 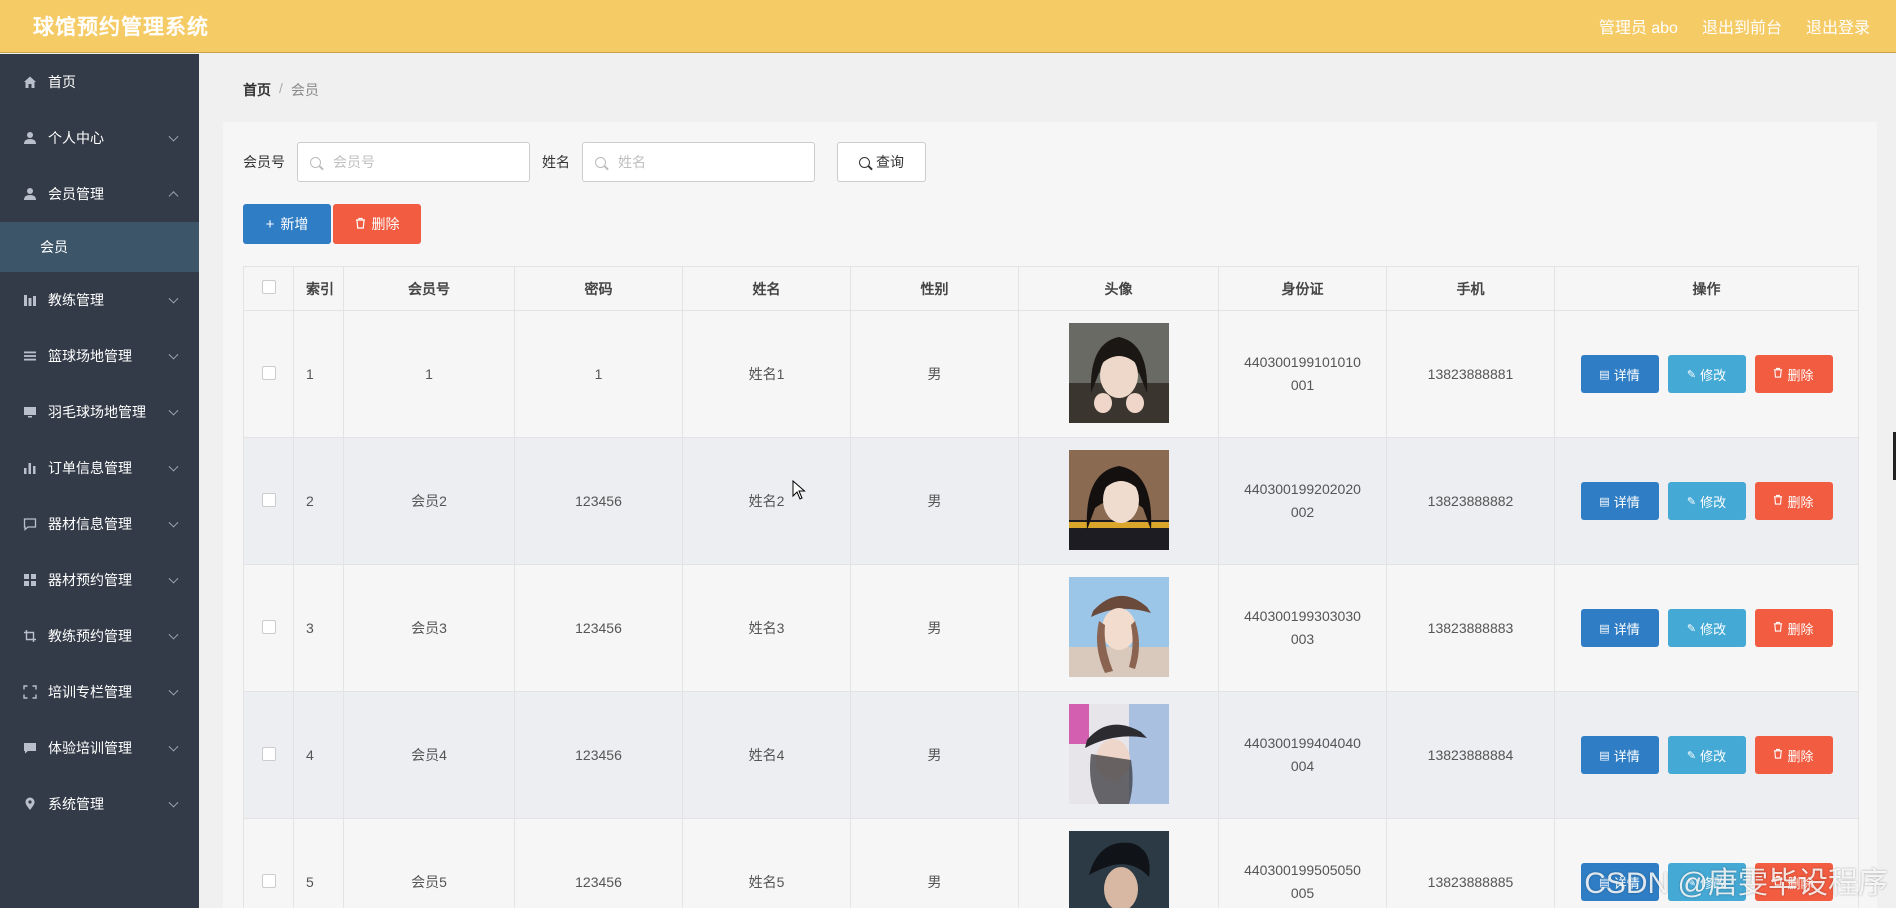 What do you see at coordinates (1118, 374) in the screenshot?
I see `avatar-cell` at bounding box center [1118, 374].